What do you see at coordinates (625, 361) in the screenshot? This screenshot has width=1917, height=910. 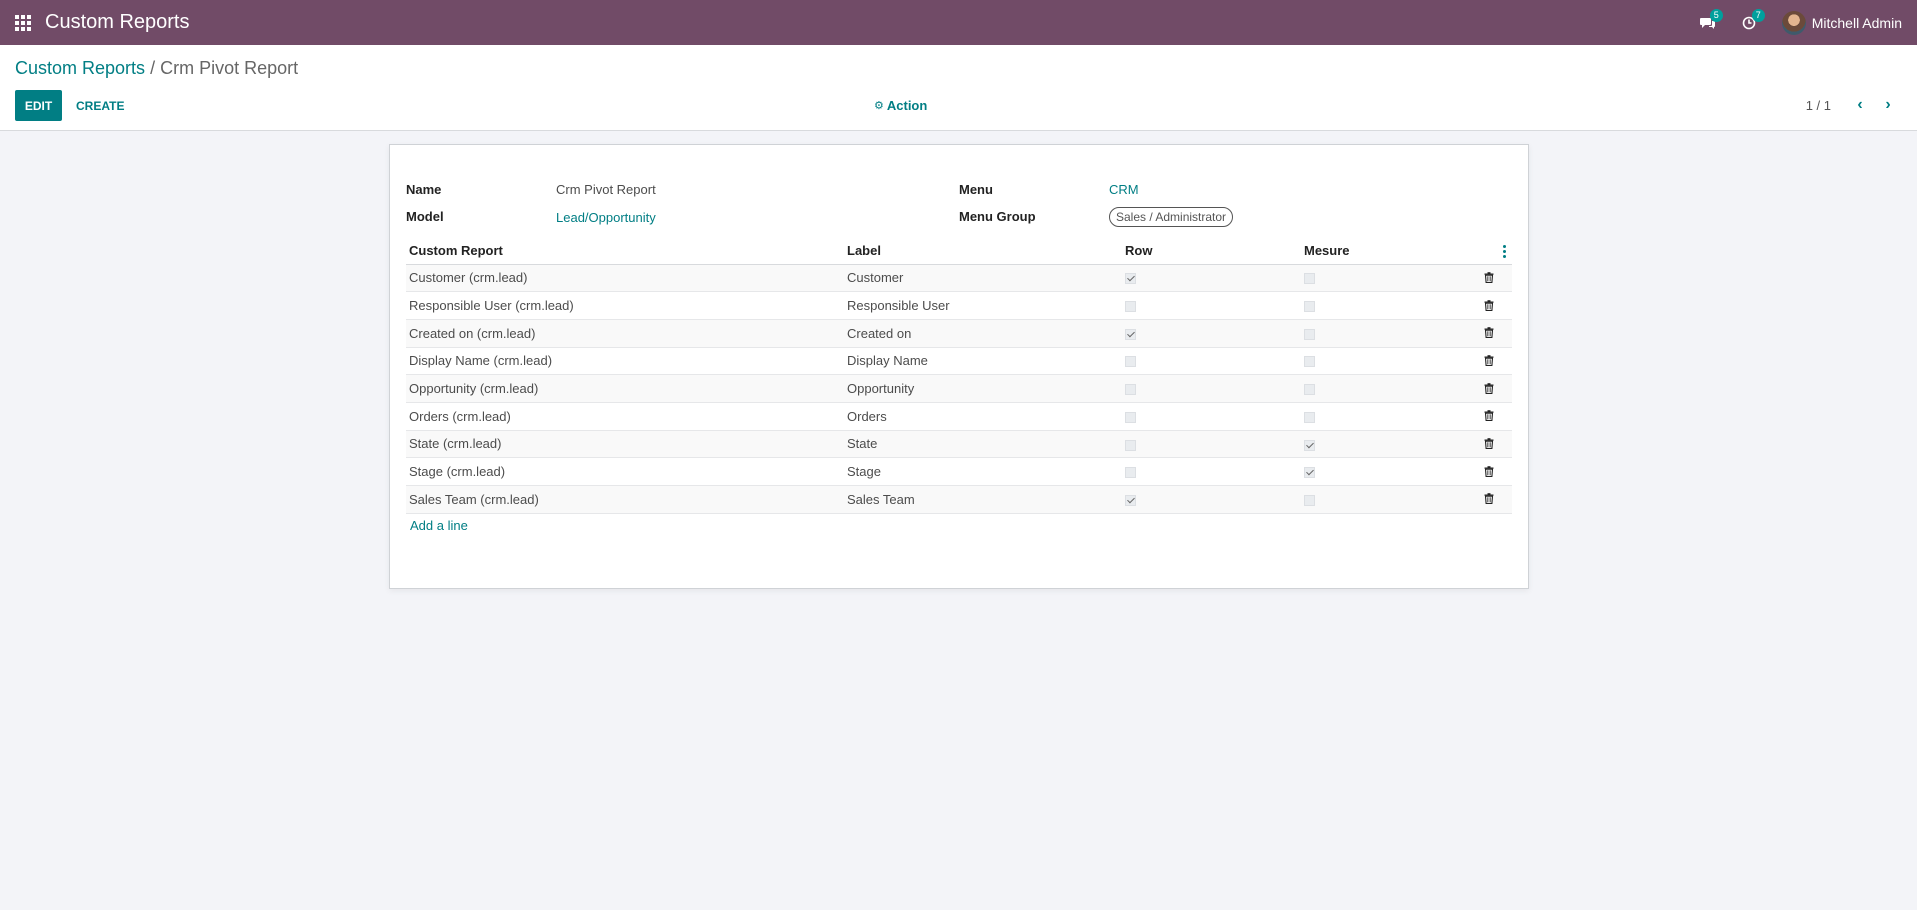 I see `cell-custom-report: Display Name (crm.lead)` at bounding box center [625, 361].